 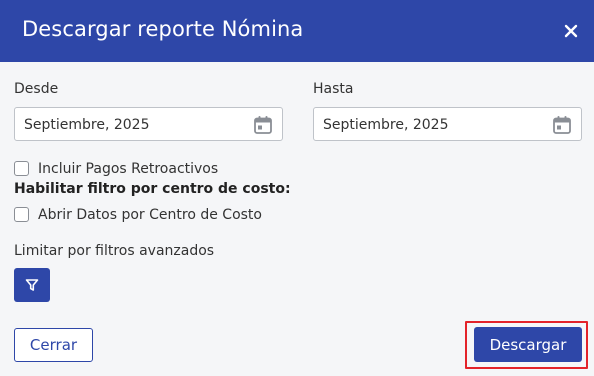 I want to click on advanced-filters-button, so click(x=32, y=285).